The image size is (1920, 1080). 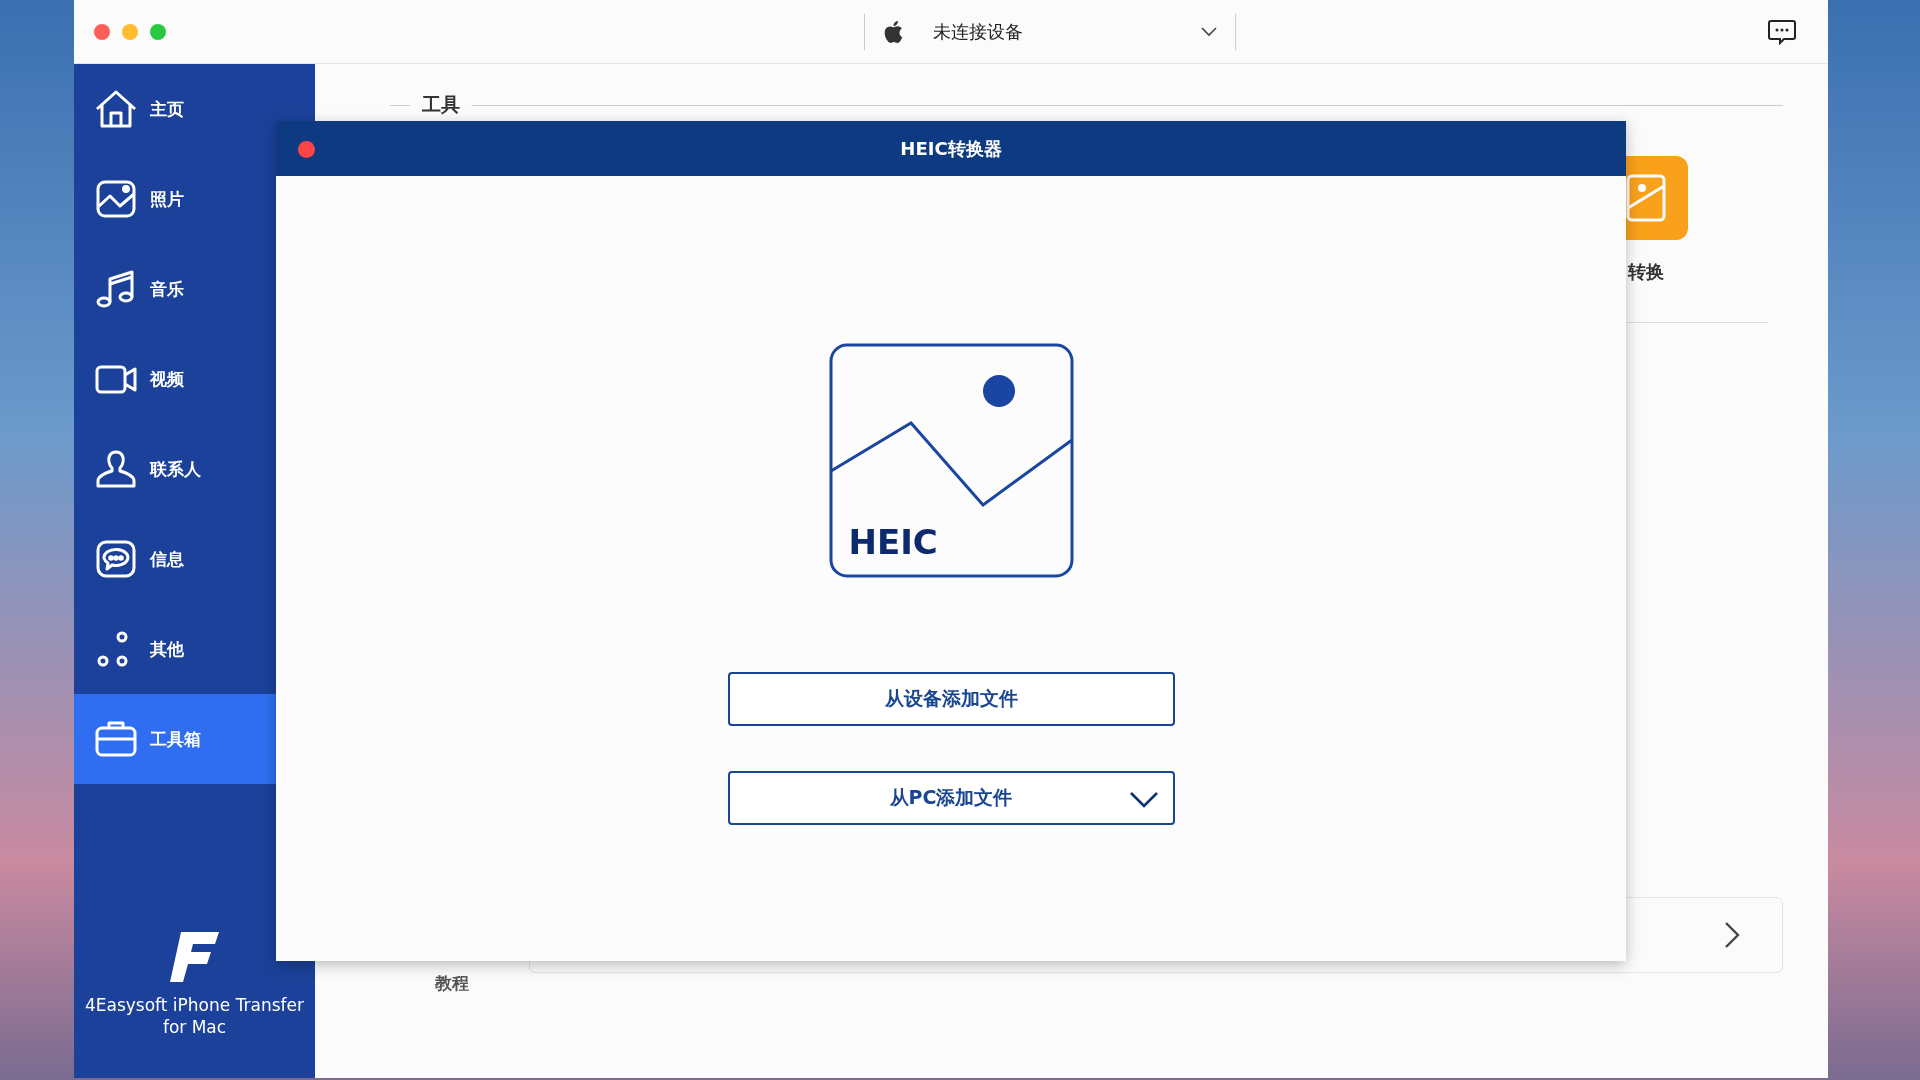 I want to click on chat-icon, so click(x=1782, y=31).